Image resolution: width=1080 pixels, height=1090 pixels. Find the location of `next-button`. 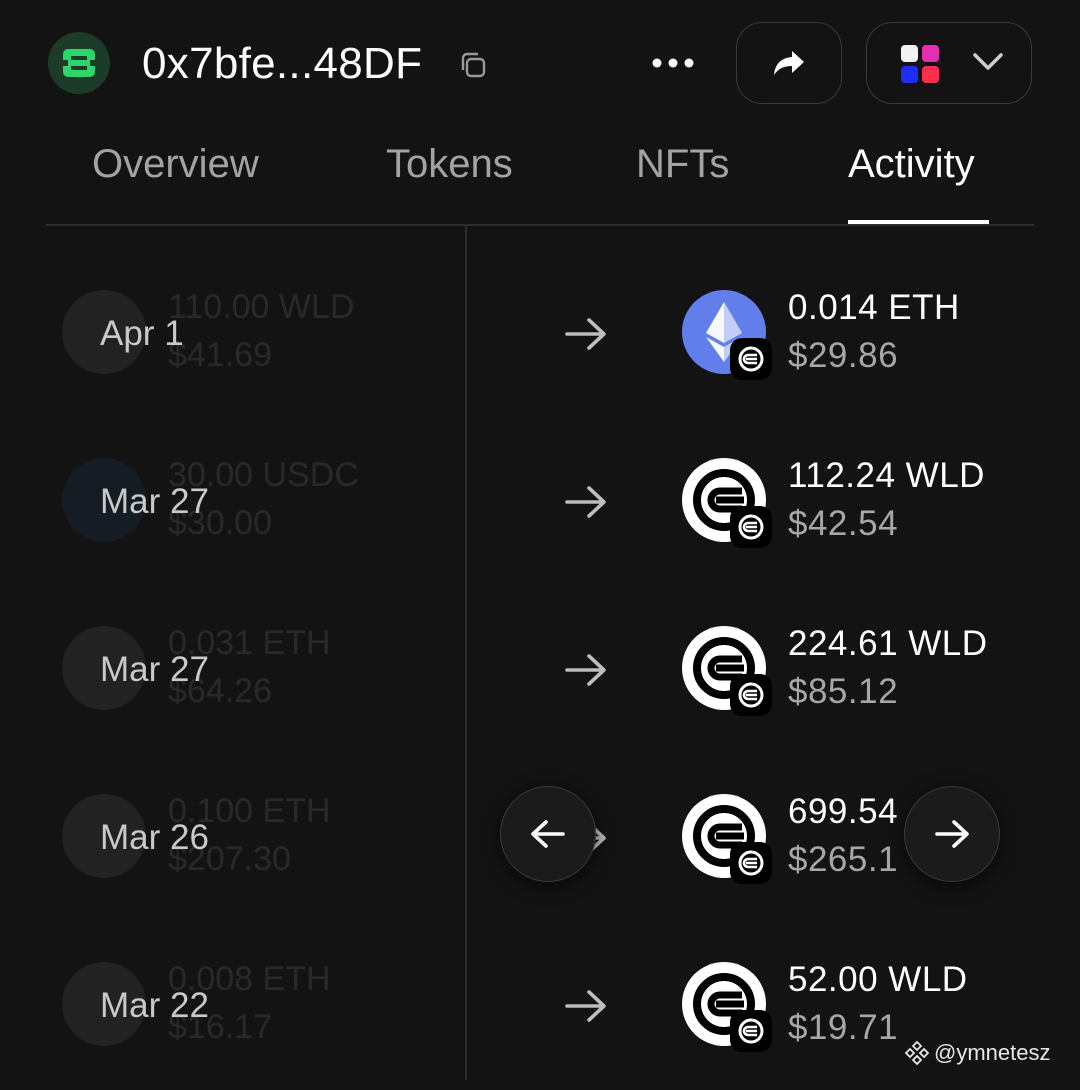

next-button is located at coordinates (952, 834).